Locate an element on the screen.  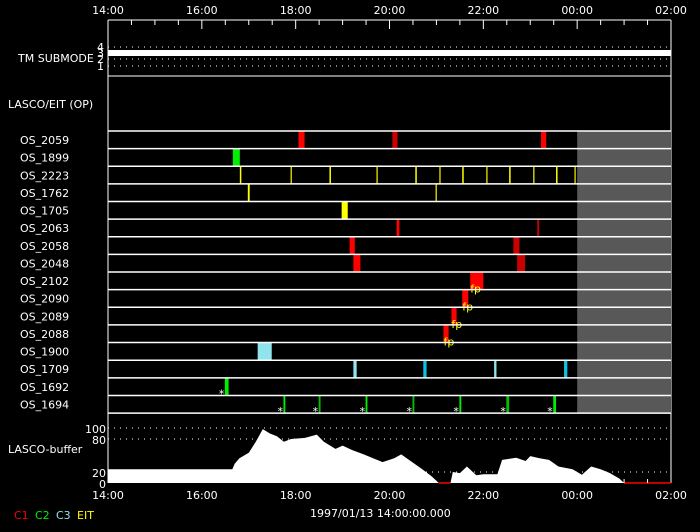
legend-item: C2 is located at coordinates (42, 515).